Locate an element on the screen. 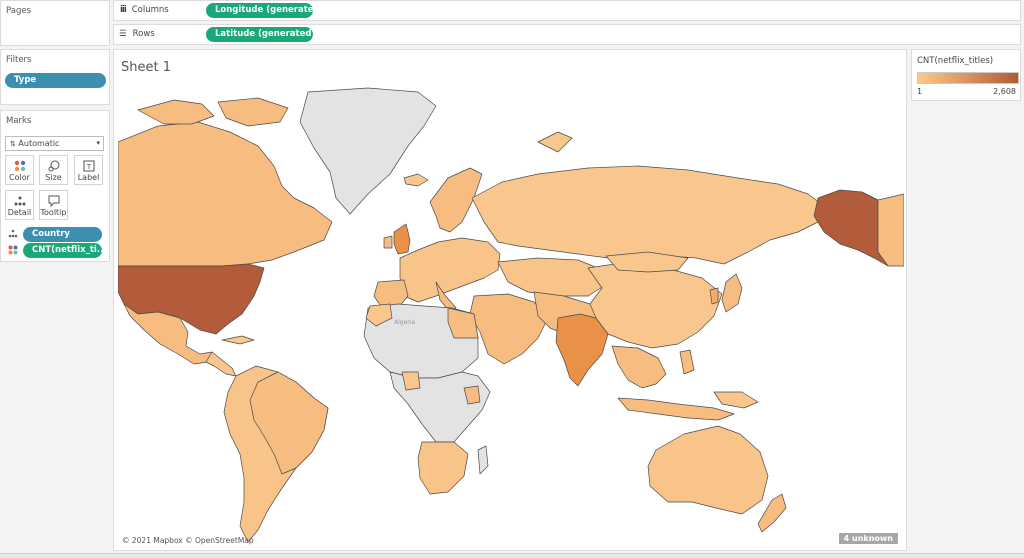  tooltip-icon is located at coordinates (53, 200).